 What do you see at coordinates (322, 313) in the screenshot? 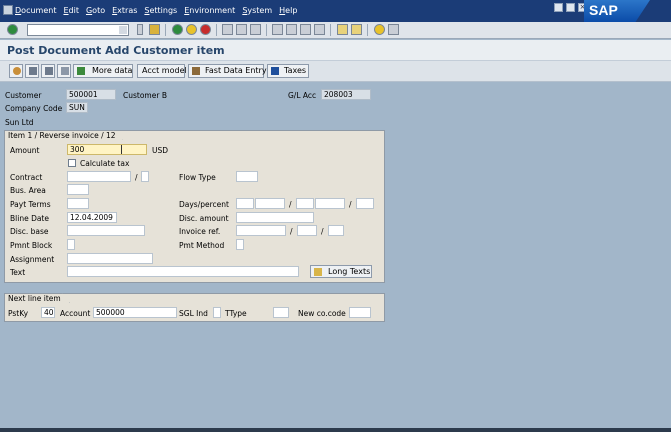
I see `new-co-code-label: New co.code` at bounding box center [322, 313].